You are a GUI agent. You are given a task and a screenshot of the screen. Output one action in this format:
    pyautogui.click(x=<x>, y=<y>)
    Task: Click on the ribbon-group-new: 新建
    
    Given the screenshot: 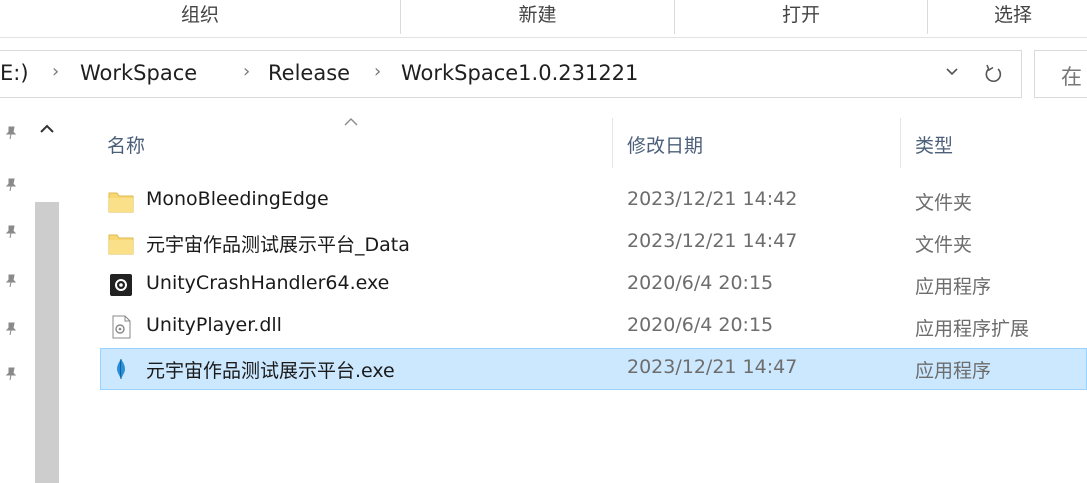 What is the action you would take?
    pyautogui.click(x=537, y=17)
    